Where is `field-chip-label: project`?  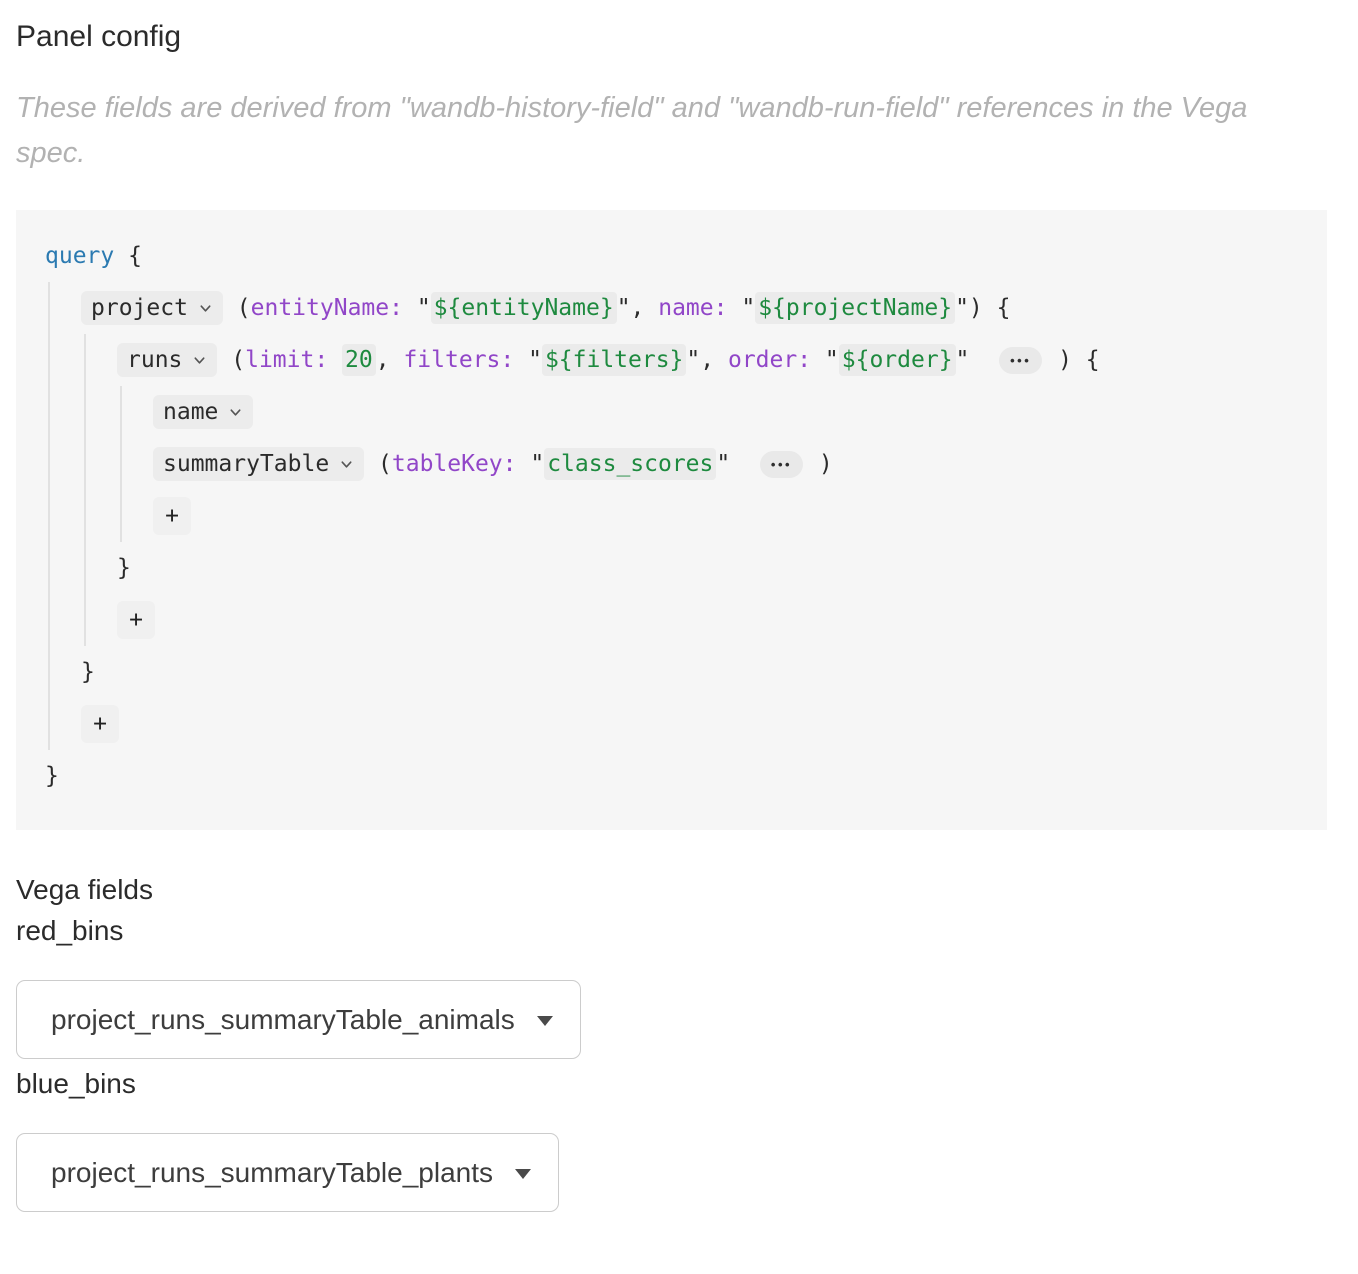 field-chip-label: project is located at coordinates (139, 308).